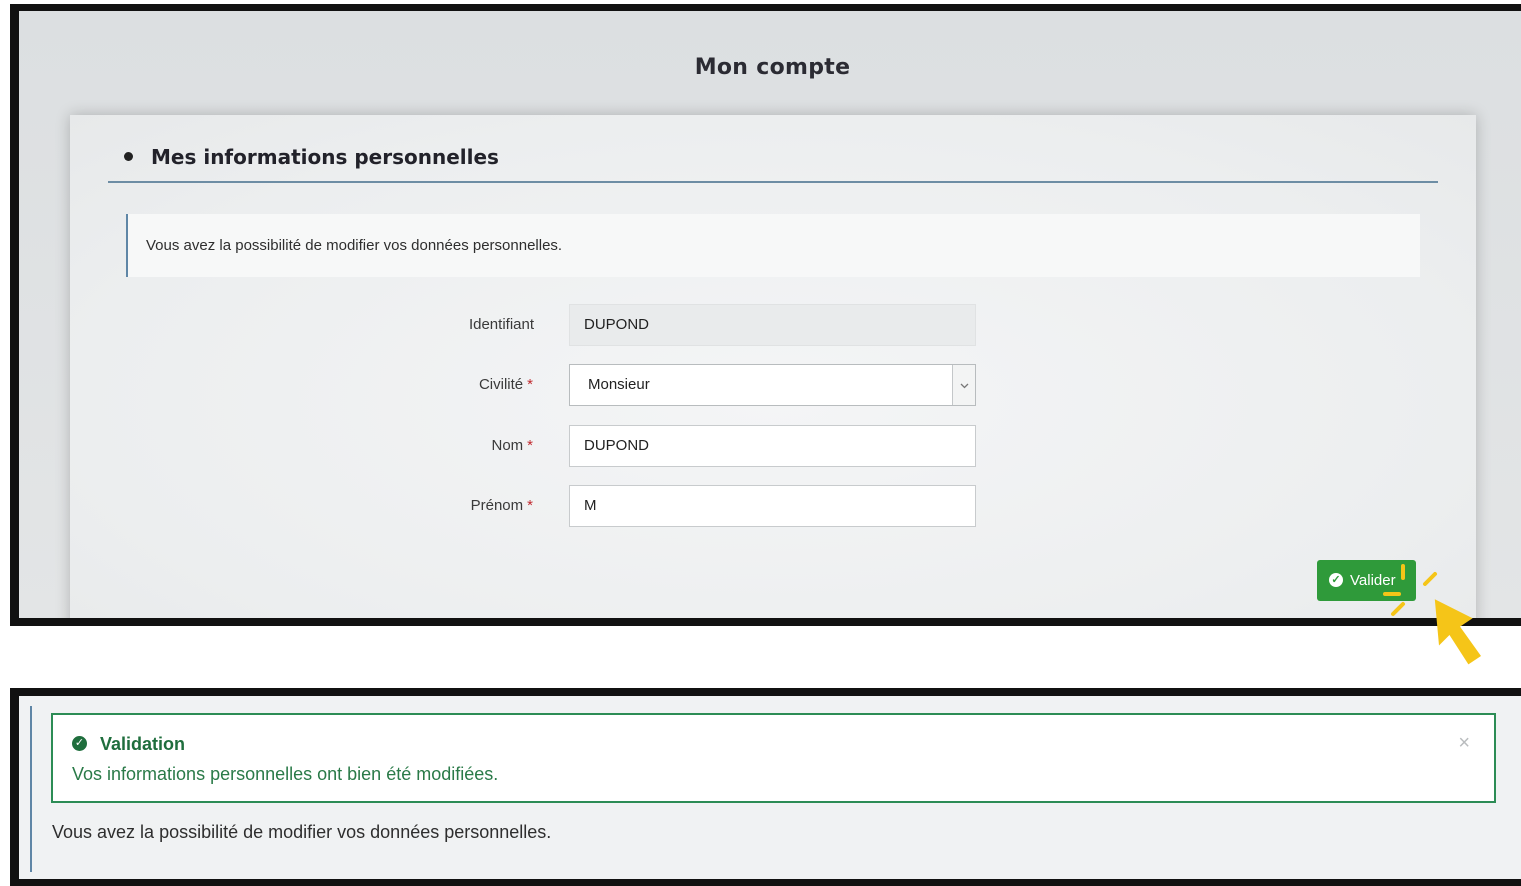 The image size is (1521, 886). I want to click on prenom-input: M, so click(772, 506).